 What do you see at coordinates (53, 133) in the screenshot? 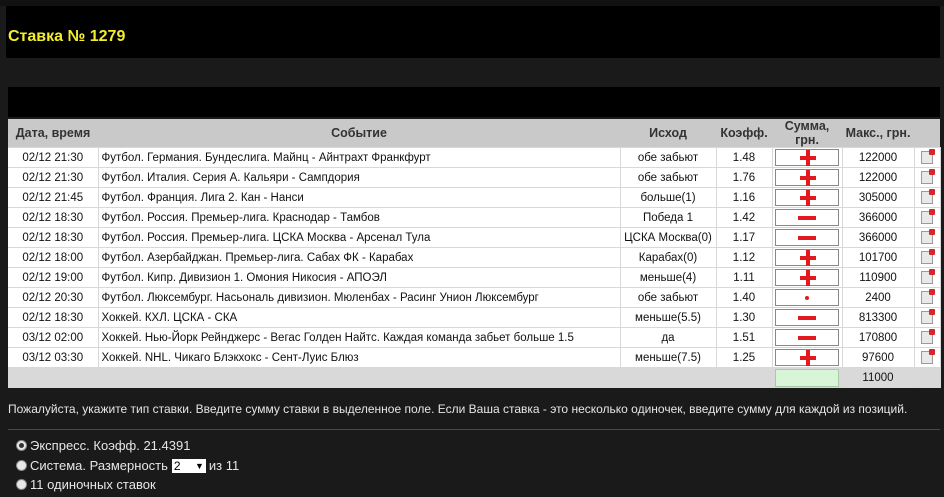
I see `header-date: Дата, время` at bounding box center [53, 133].